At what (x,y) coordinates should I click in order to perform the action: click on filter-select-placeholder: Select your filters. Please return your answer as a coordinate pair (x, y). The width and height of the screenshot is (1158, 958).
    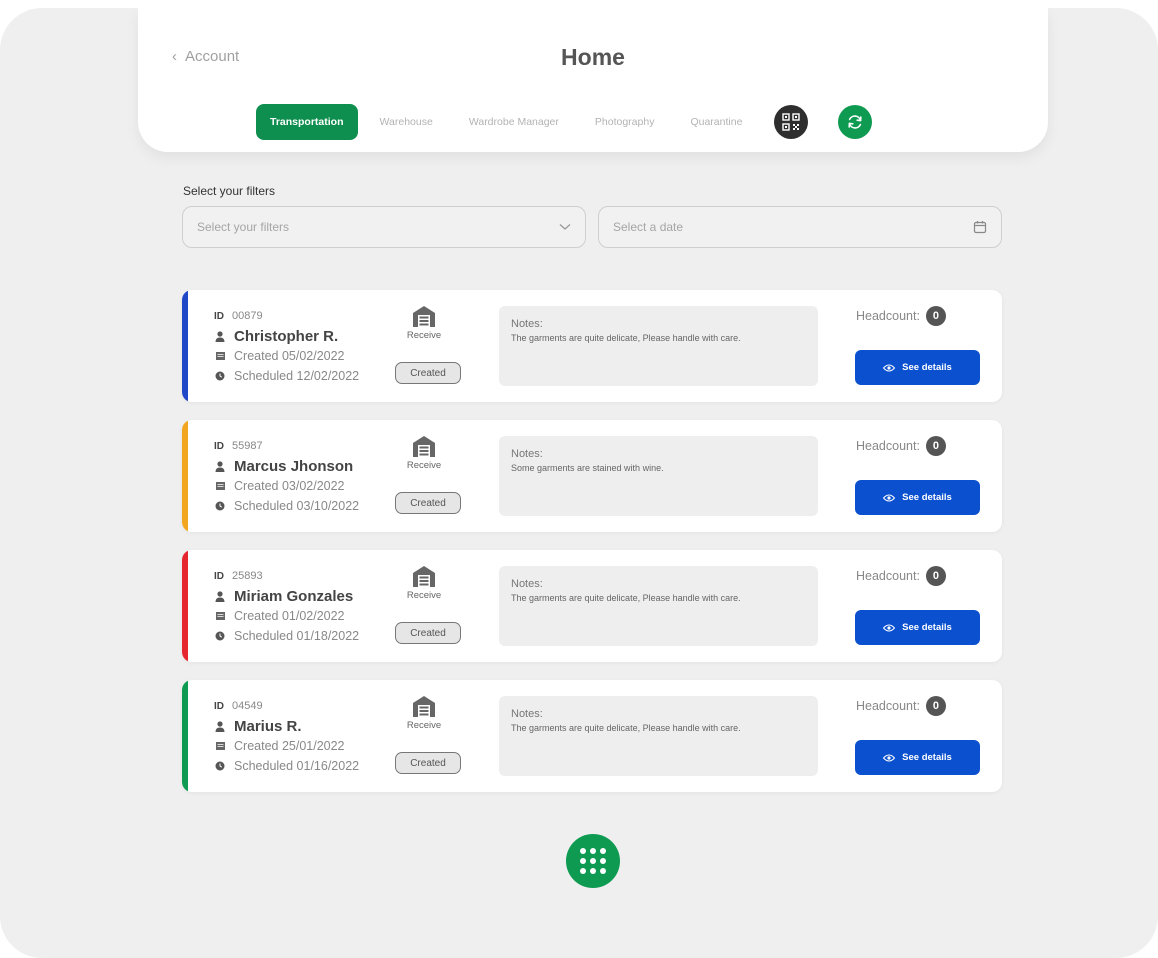
    Looking at the image, I should click on (243, 227).